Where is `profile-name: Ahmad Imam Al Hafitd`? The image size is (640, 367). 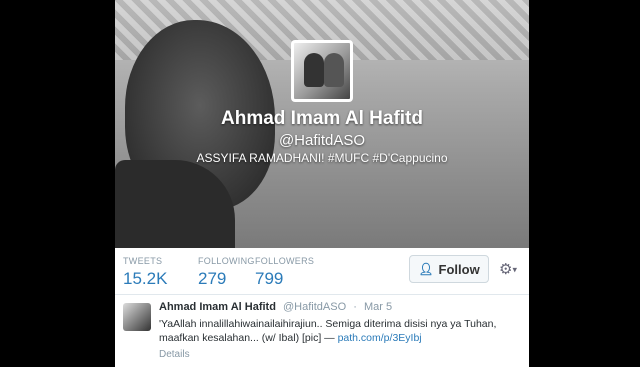
profile-name: Ahmad Imam Al Hafitd is located at coordinates (322, 118).